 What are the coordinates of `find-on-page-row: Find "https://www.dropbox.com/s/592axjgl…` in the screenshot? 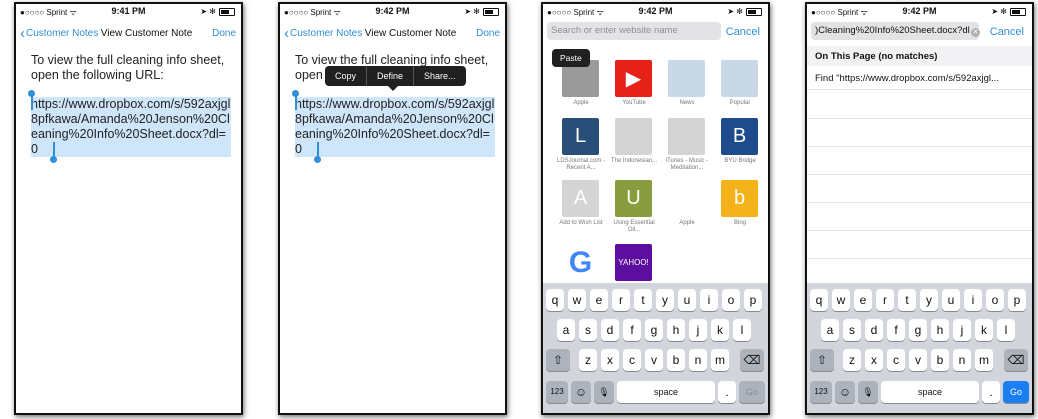 It's located at (919, 79).